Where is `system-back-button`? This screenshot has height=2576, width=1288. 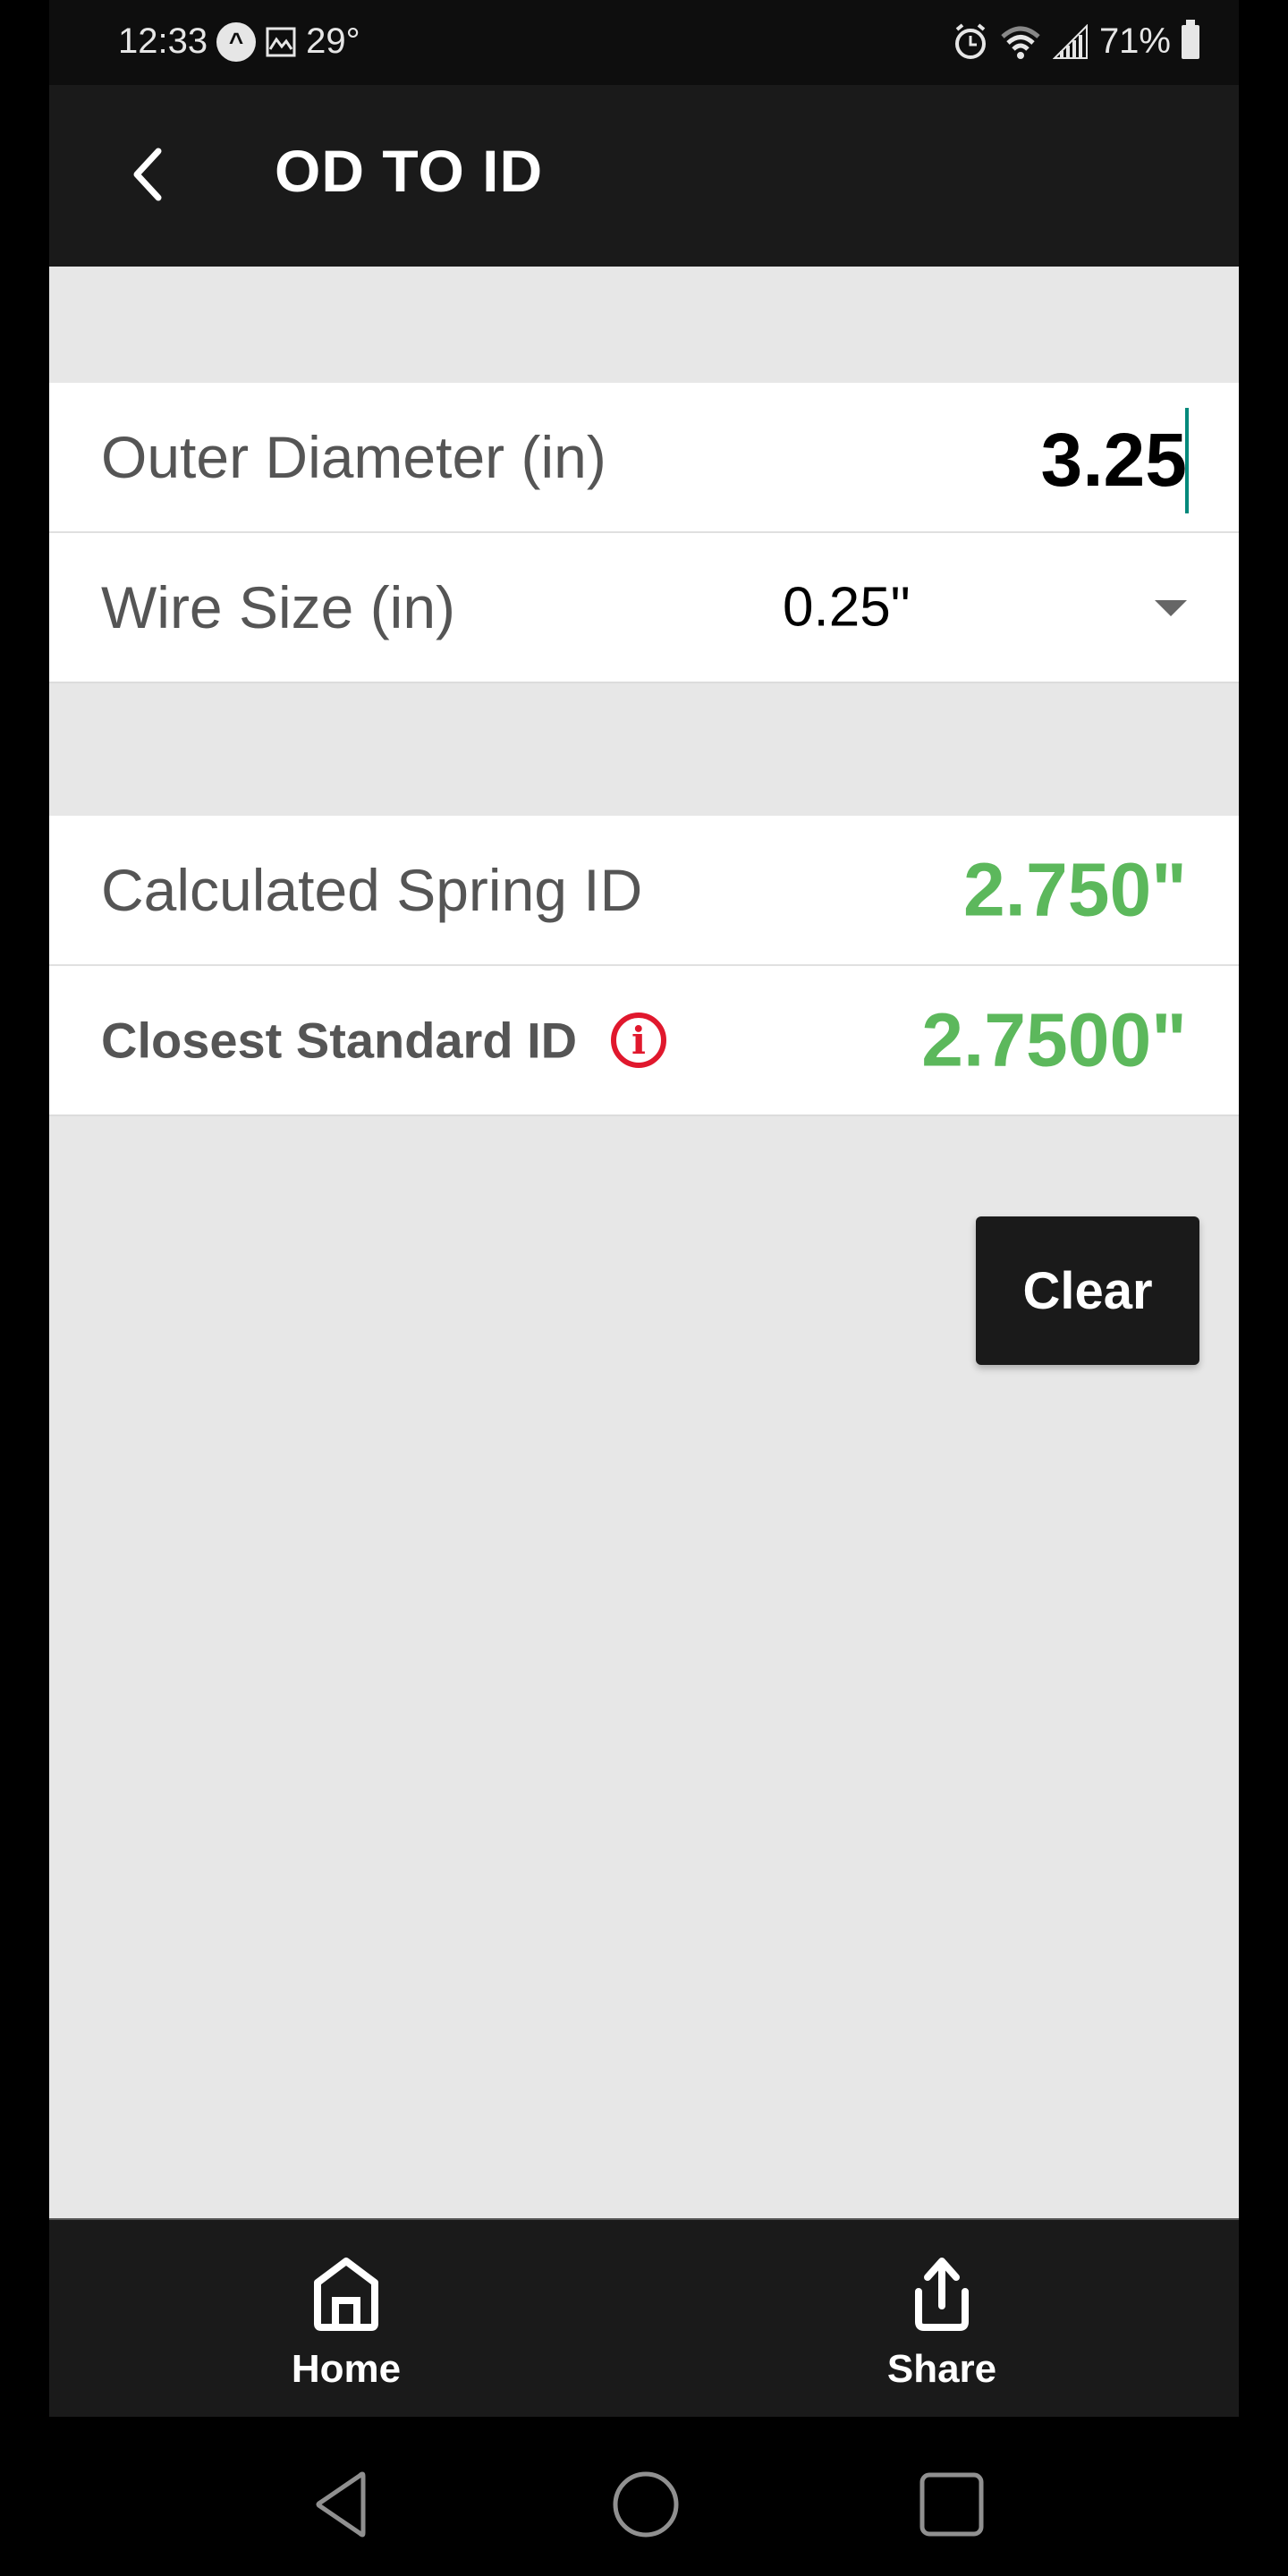
system-back-button is located at coordinates (342, 2506).